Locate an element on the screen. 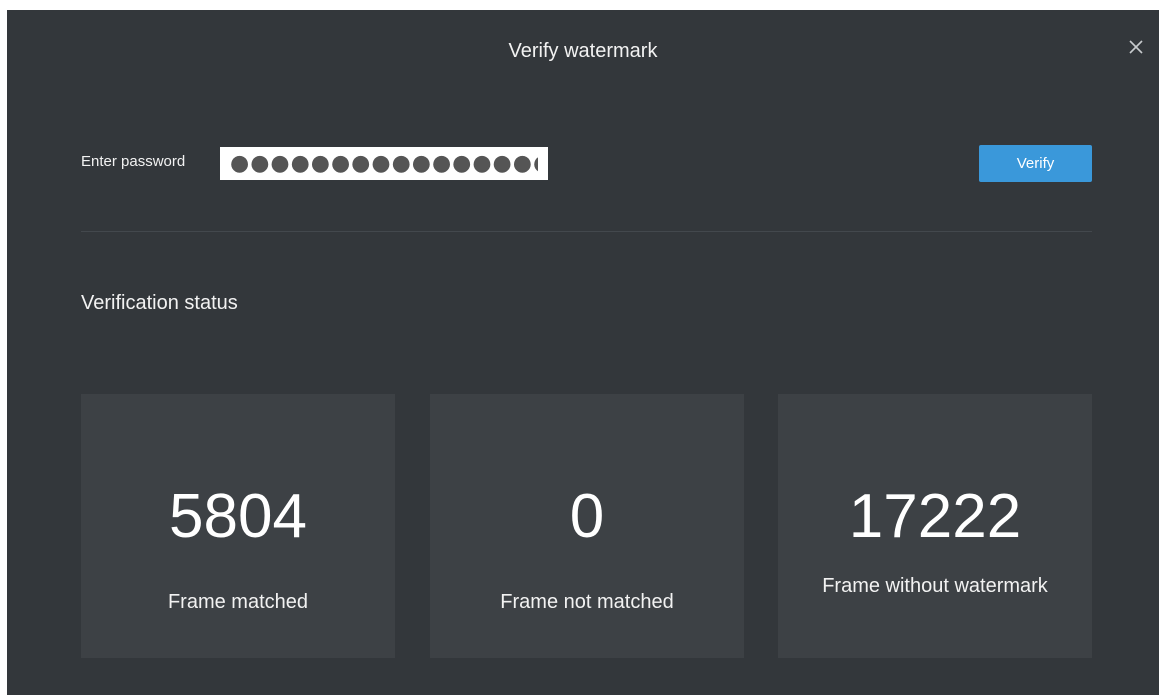 Image resolution: width=1159 pixels, height=695 pixels. frame-not-matched-card: 0 Frame not matched is located at coordinates (587, 526).